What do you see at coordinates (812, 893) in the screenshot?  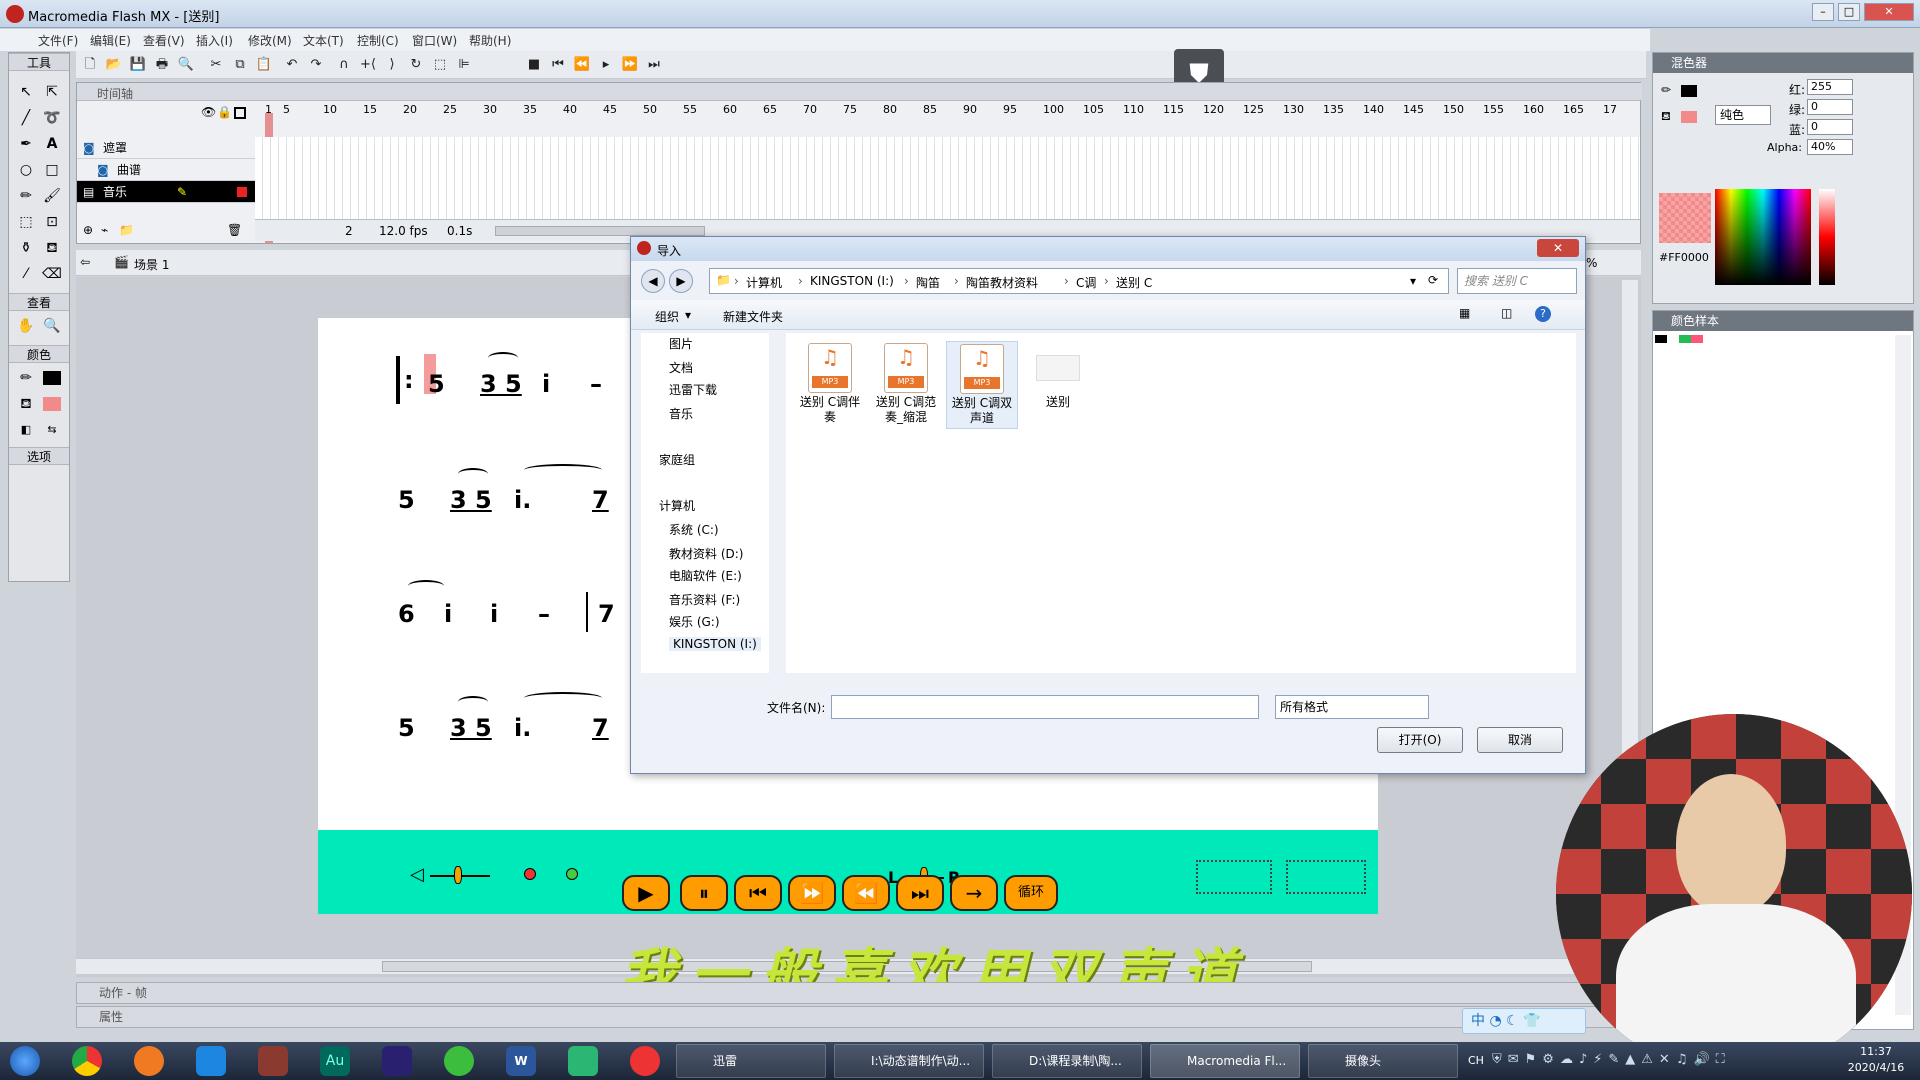 I see `fast-forward-button: ⏩` at bounding box center [812, 893].